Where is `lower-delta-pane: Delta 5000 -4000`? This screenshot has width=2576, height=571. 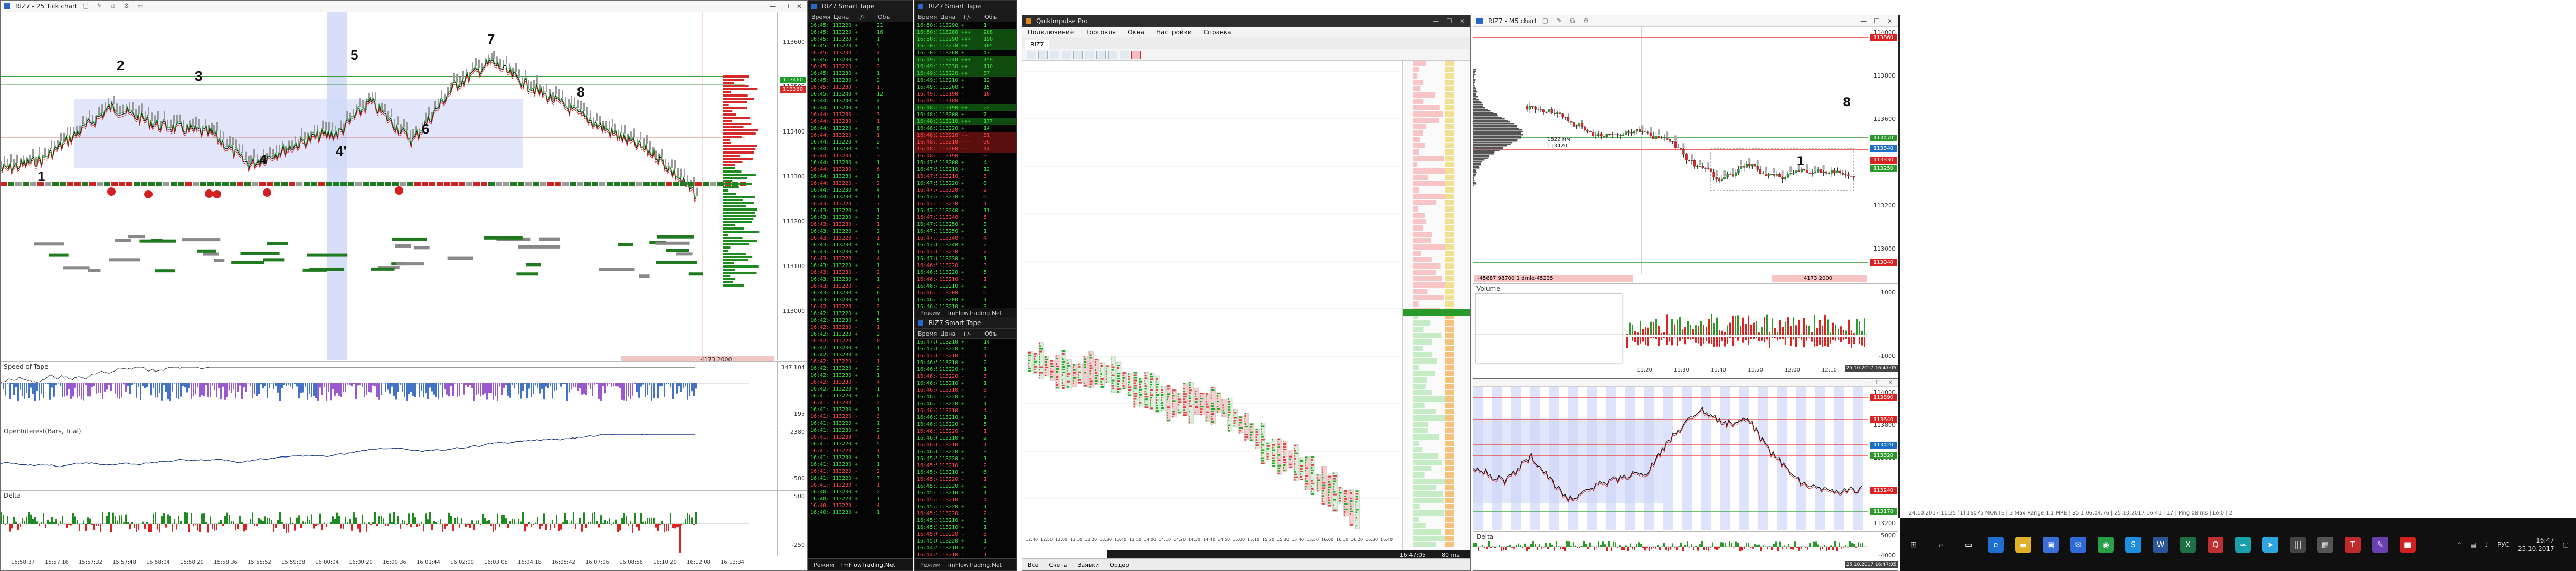
lower-delta-pane: Delta 5000 -4000 is located at coordinates (1685, 545).